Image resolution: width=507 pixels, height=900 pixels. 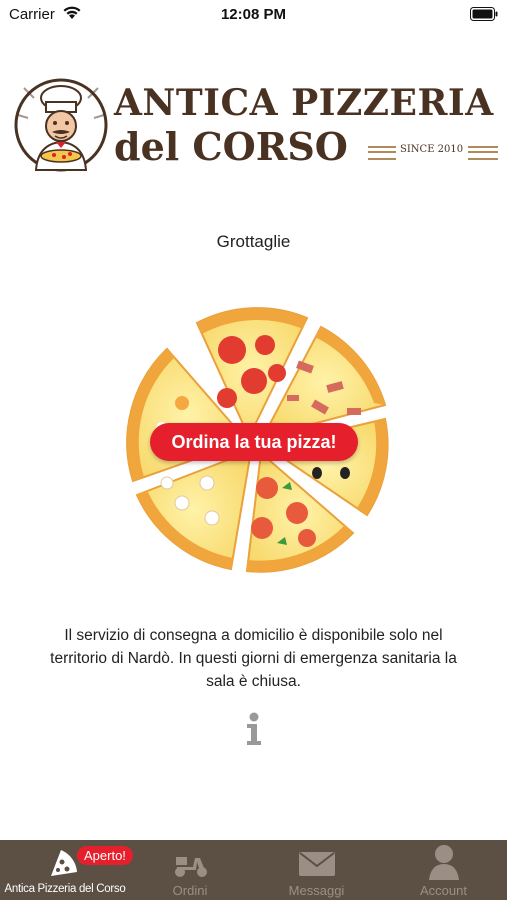 I want to click on tab-ordini: Ordini, so click(x=190, y=870).